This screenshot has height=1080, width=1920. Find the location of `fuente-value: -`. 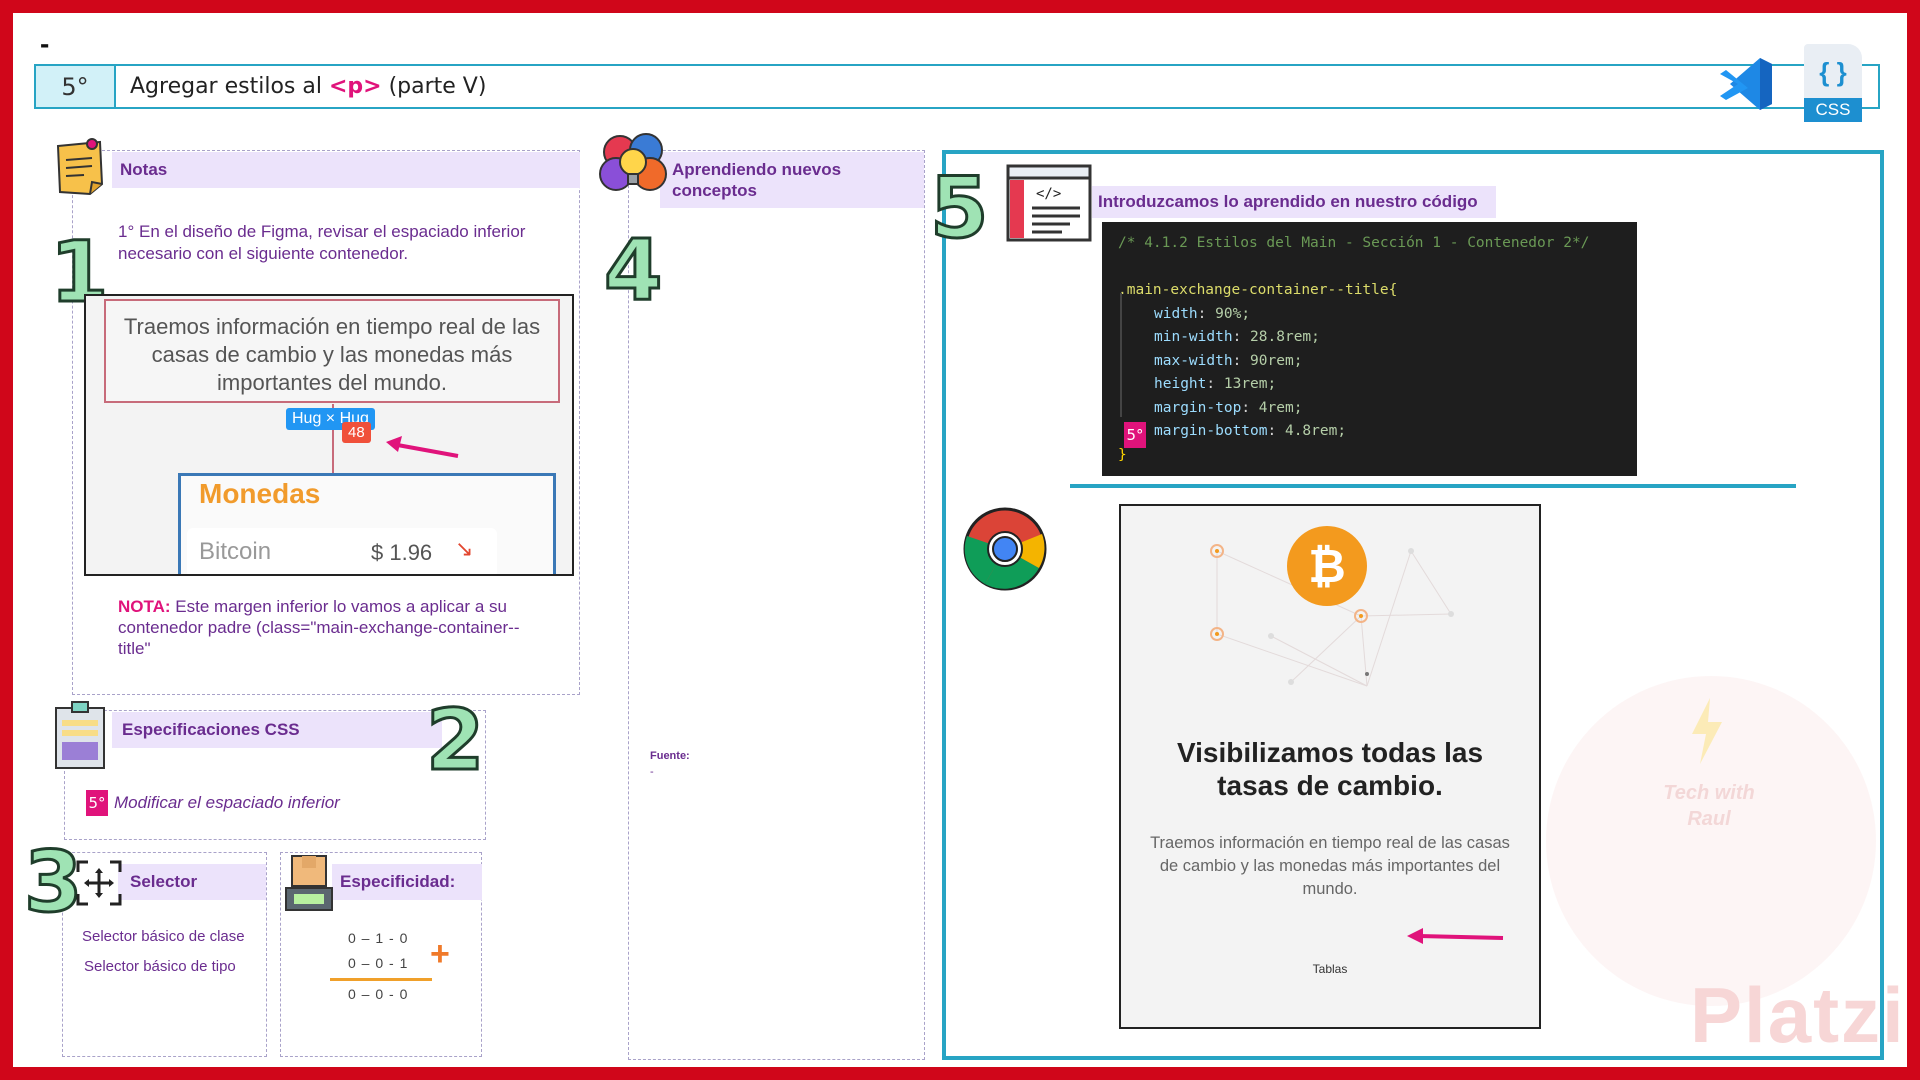

fuente-value: - is located at coordinates (652, 772).